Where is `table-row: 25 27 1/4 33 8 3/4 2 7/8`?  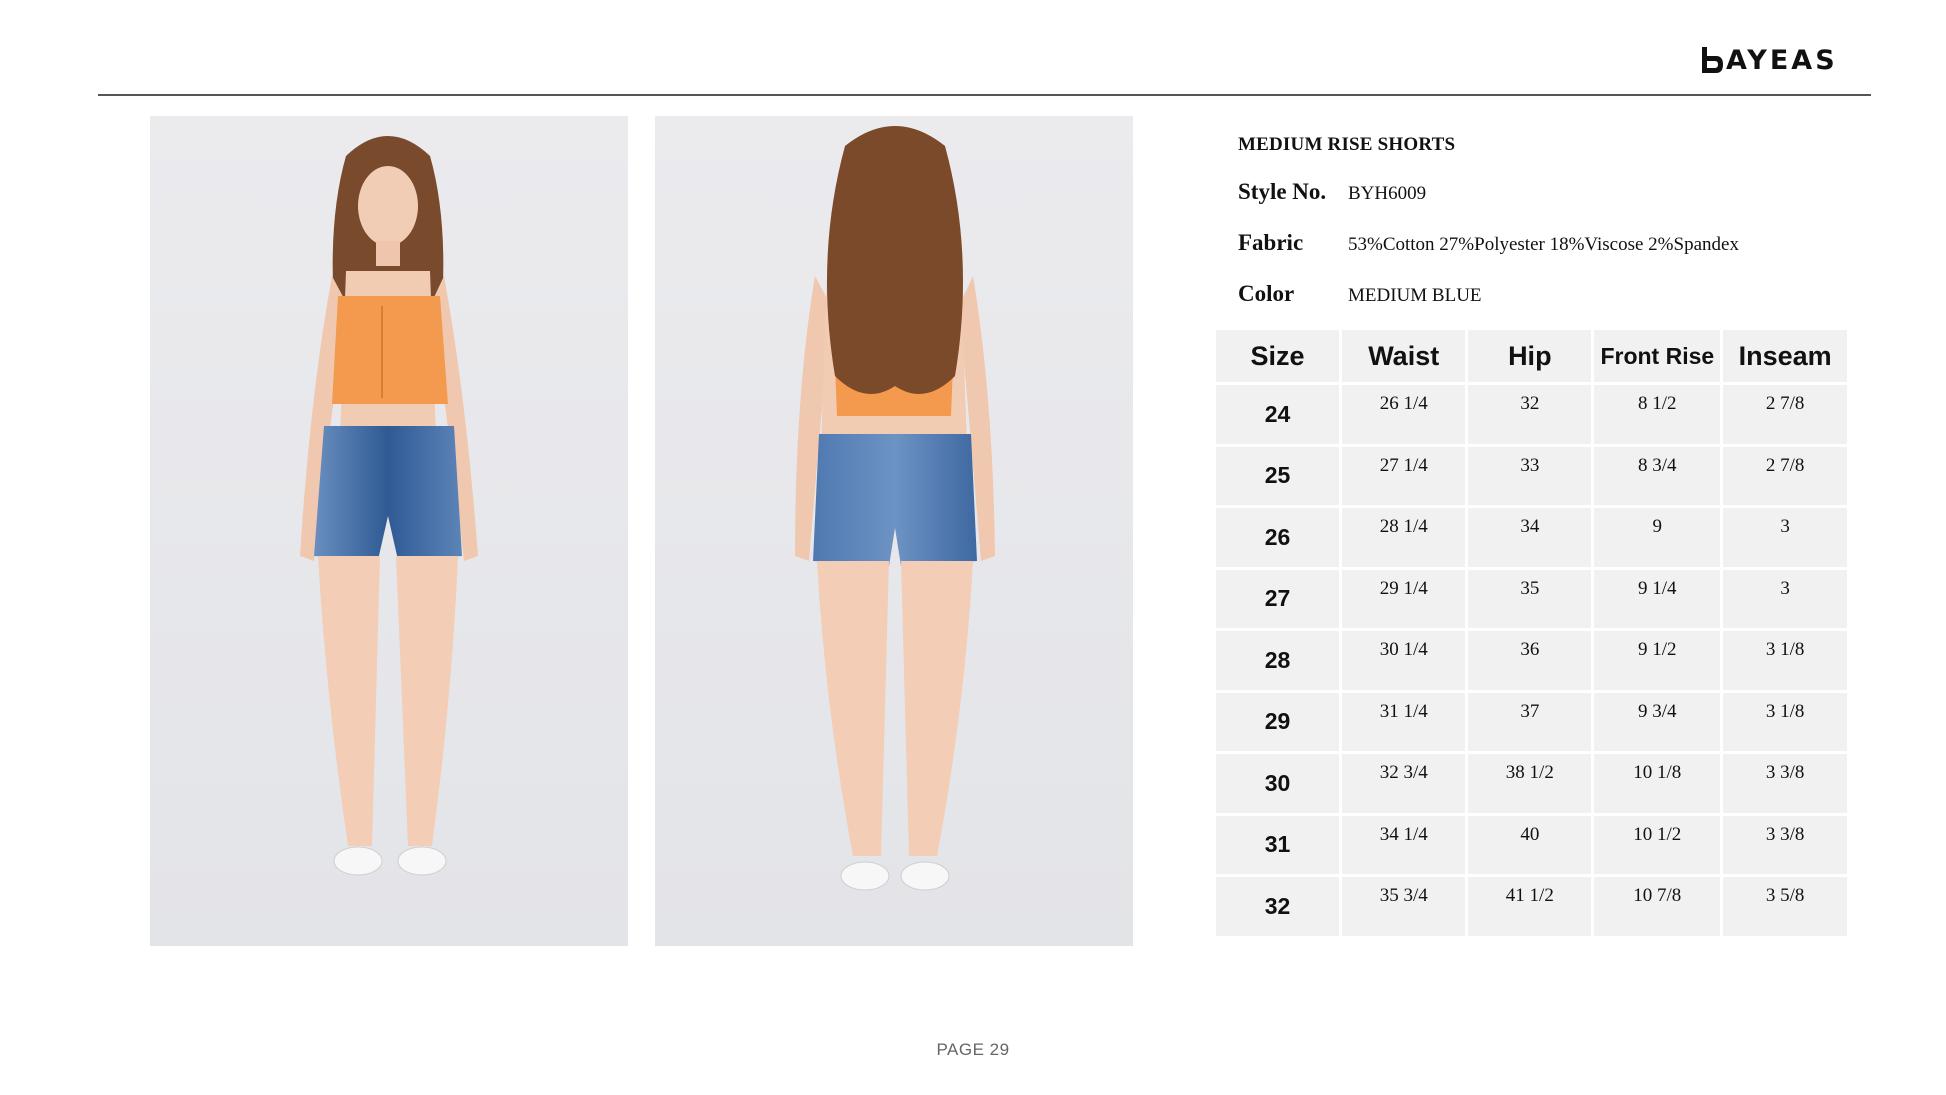
table-row: 25 27 1/4 33 8 3/4 2 7/8 is located at coordinates (1531, 475).